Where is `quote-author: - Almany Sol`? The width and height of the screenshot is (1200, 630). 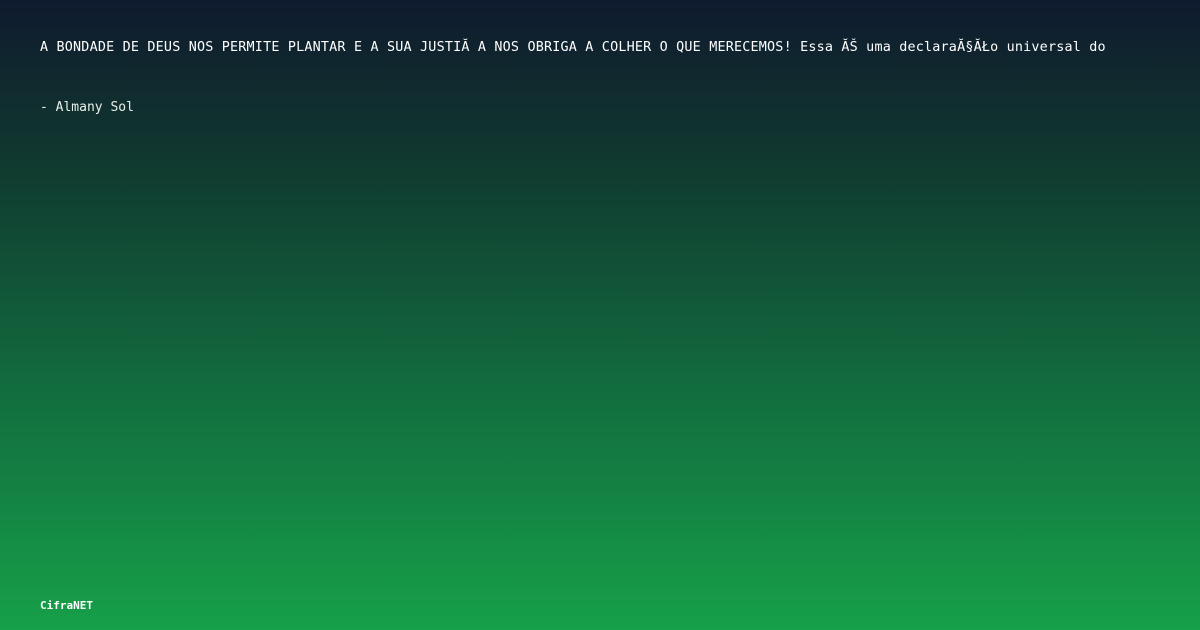
quote-author: - Almany Sol is located at coordinates (87, 107).